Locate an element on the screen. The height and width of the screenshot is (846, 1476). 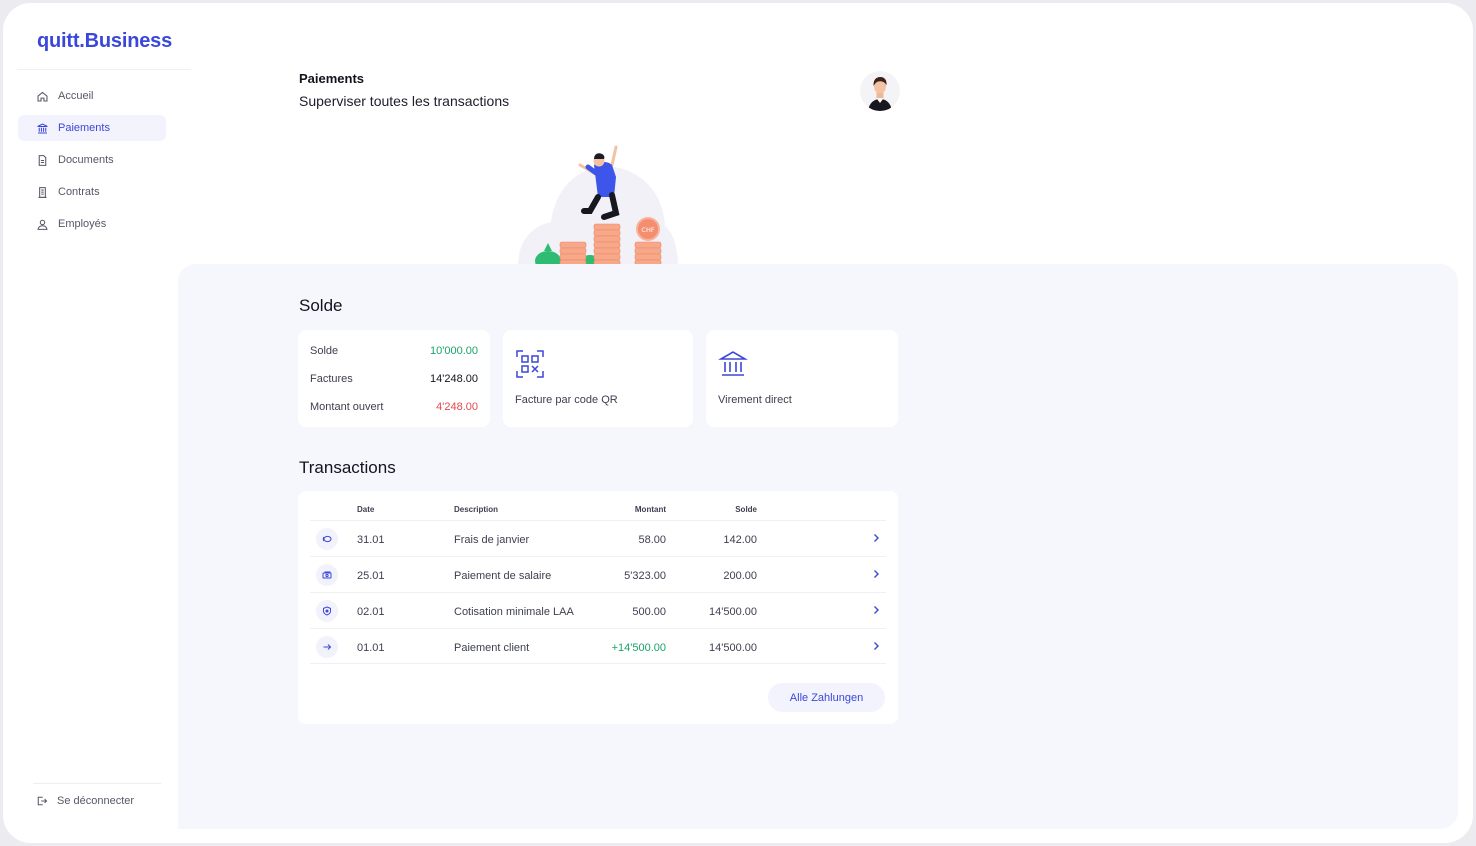
sidebar-item-accueil: Accueil is located at coordinates (92, 96).